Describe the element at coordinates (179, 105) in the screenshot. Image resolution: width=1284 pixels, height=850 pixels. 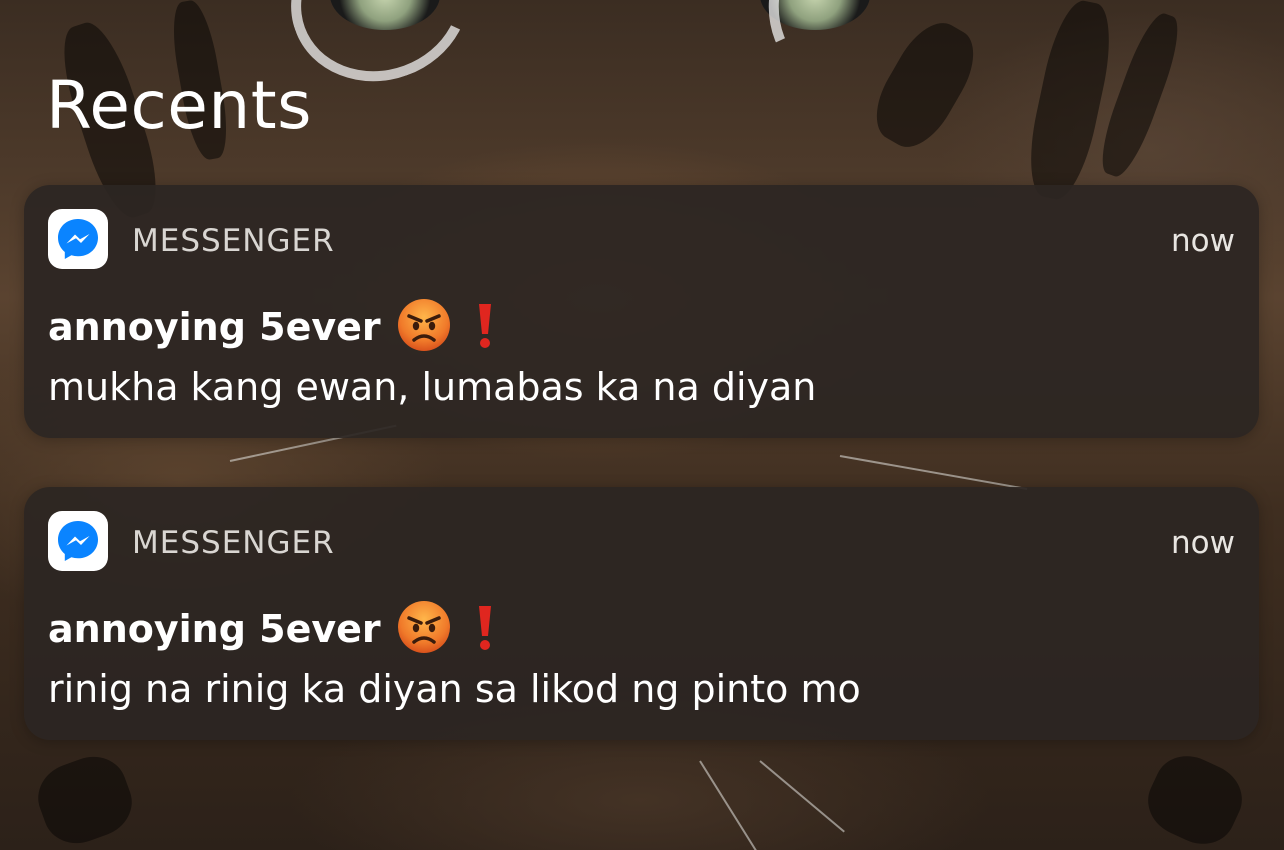
I see `recents-title: Recents` at that location.